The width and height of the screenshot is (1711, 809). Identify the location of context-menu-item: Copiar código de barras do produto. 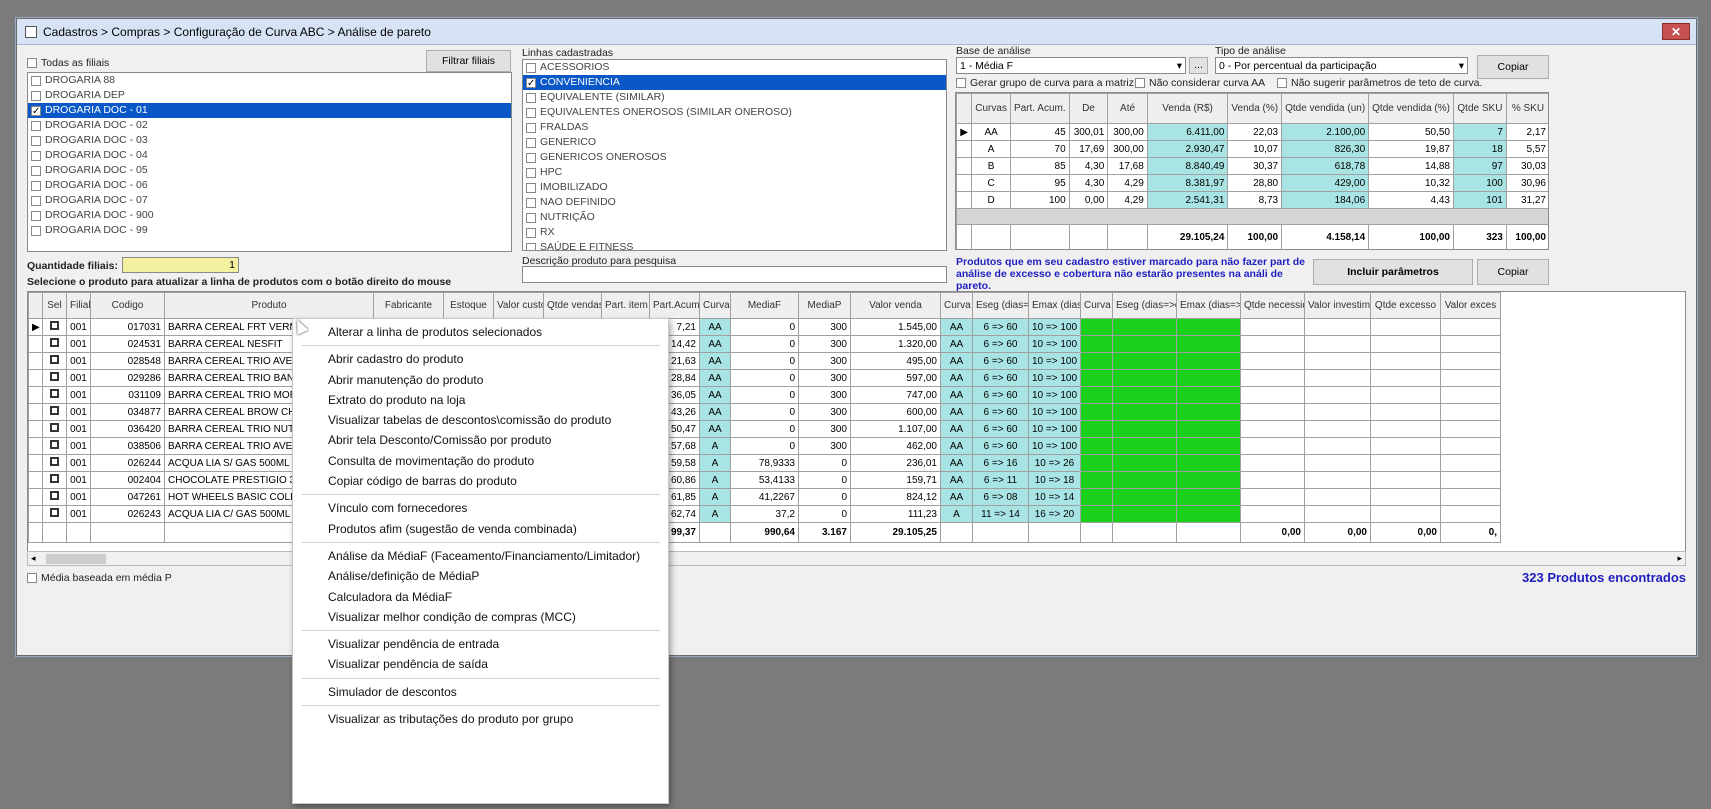
(480, 481).